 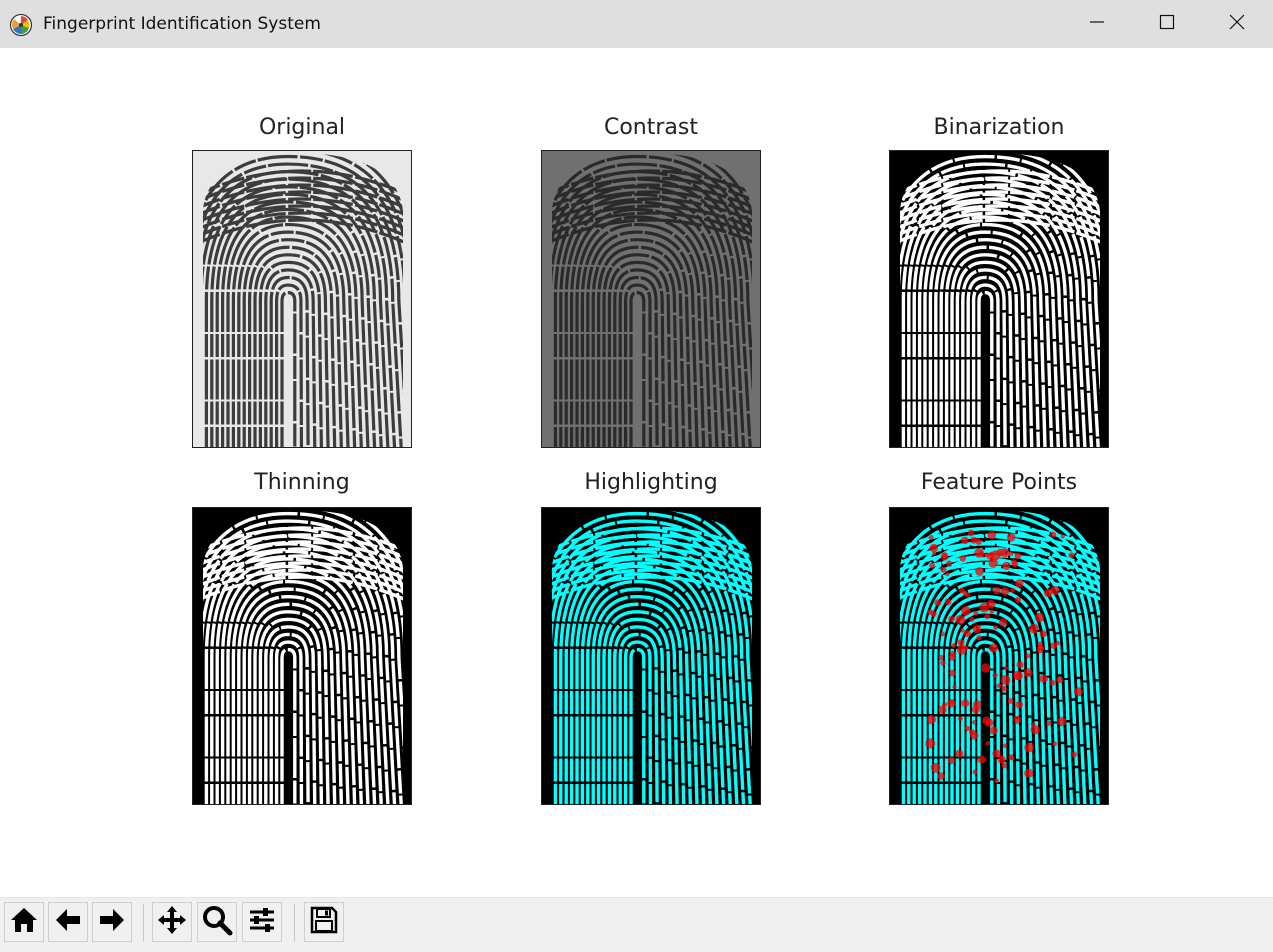 What do you see at coordinates (999, 299) in the screenshot?
I see `image-binarization` at bounding box center [999, 299].